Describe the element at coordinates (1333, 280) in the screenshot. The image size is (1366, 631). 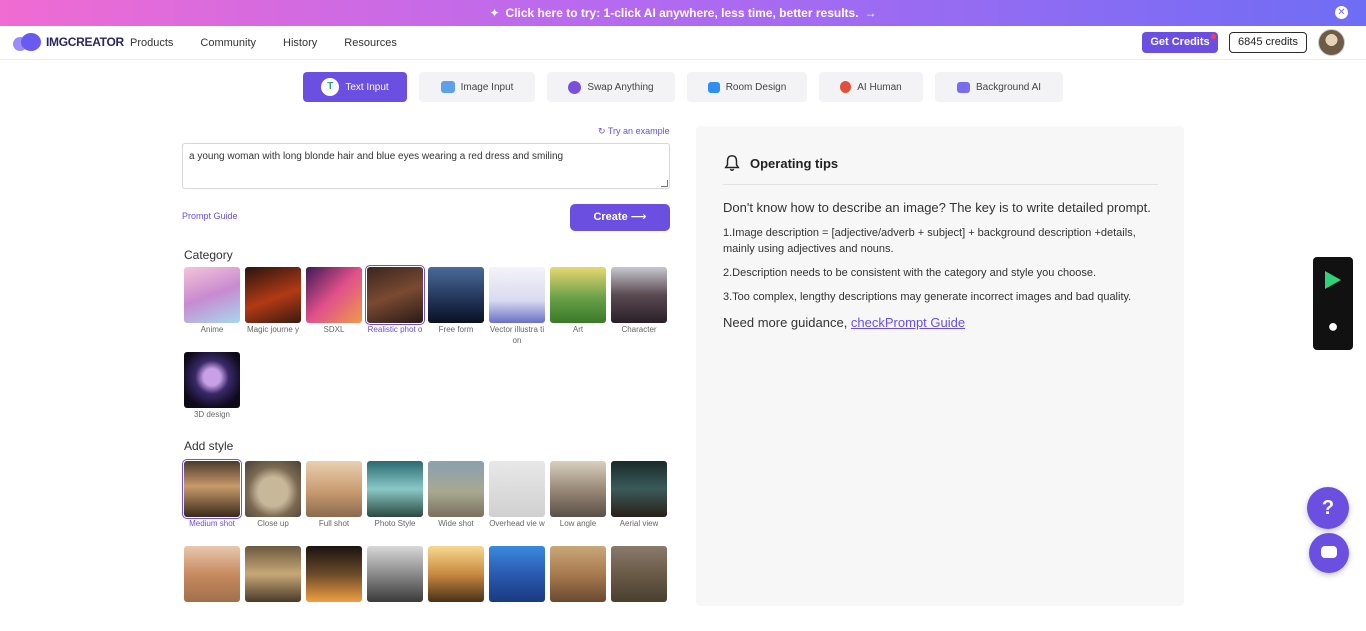
I see `google-play-icon` at that location.